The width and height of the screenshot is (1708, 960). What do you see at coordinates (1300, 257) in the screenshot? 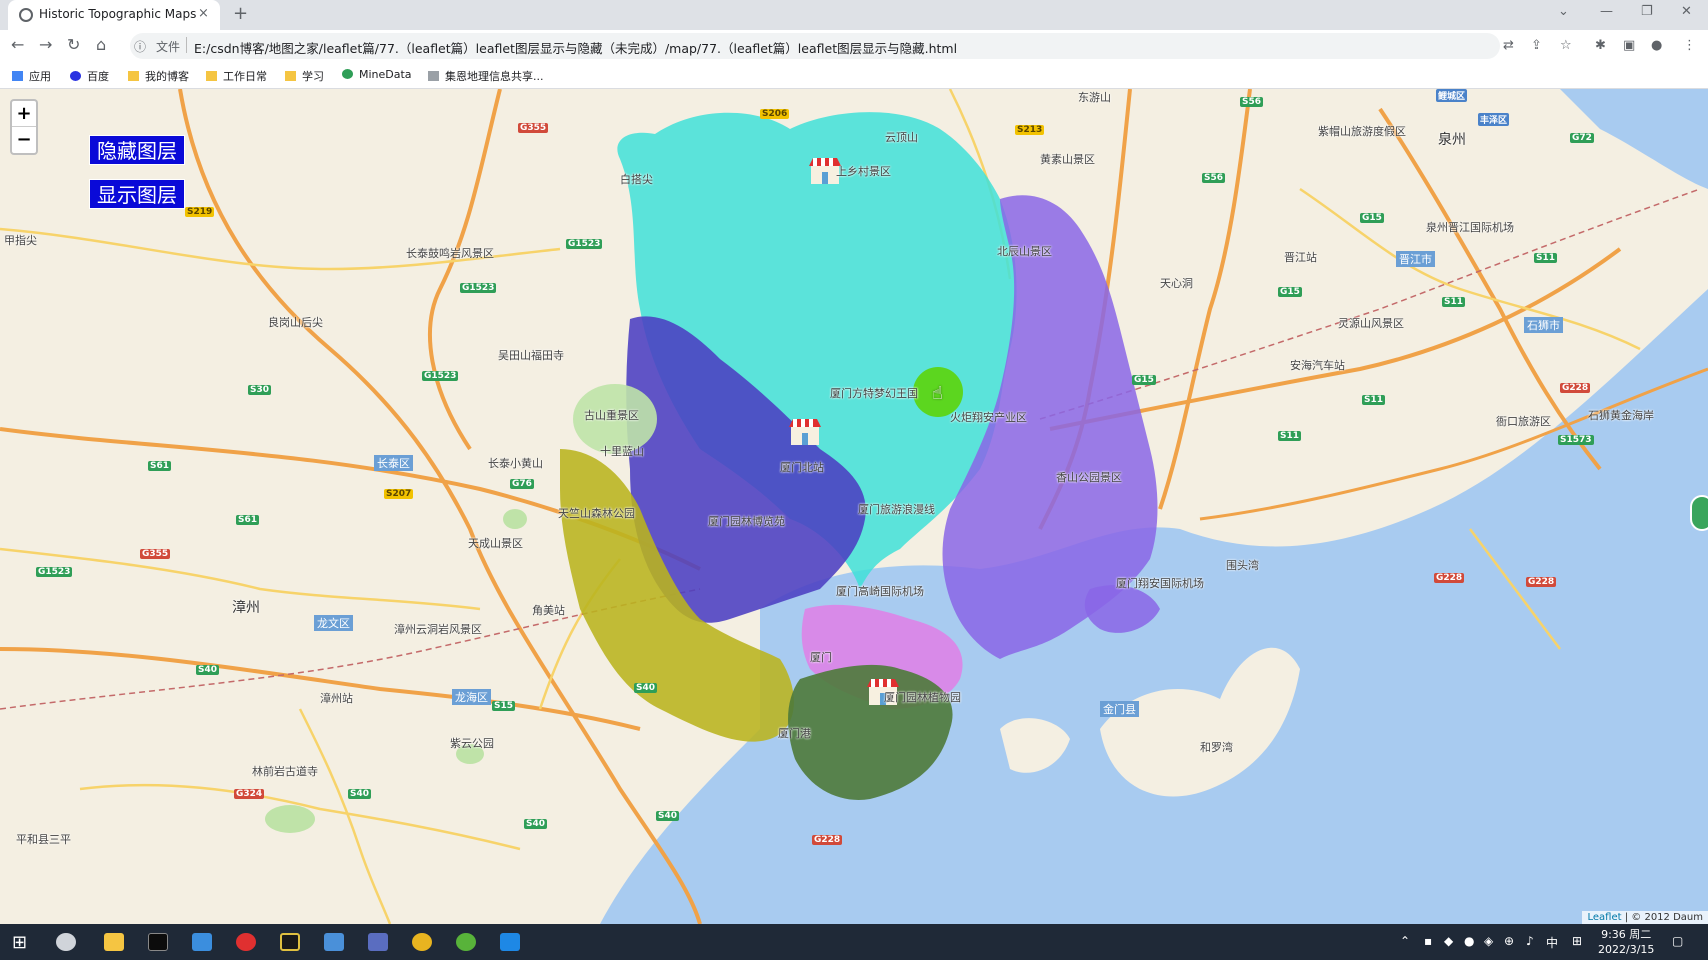
I see `place-label: 晋江站` at bounding box center [1300, 257].